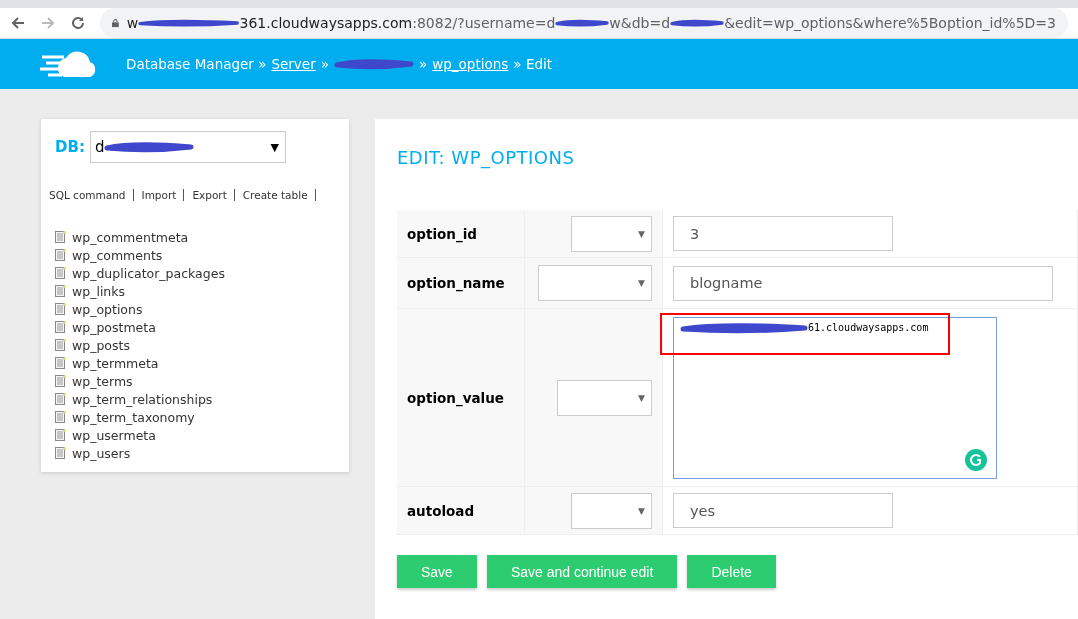 The image size is (1078, 619). What do you see at coordinates (835, 397) in the screenshot?
I see `value-textarea: 61.cloudwaysapps.com` at bounding box center [835, 397].